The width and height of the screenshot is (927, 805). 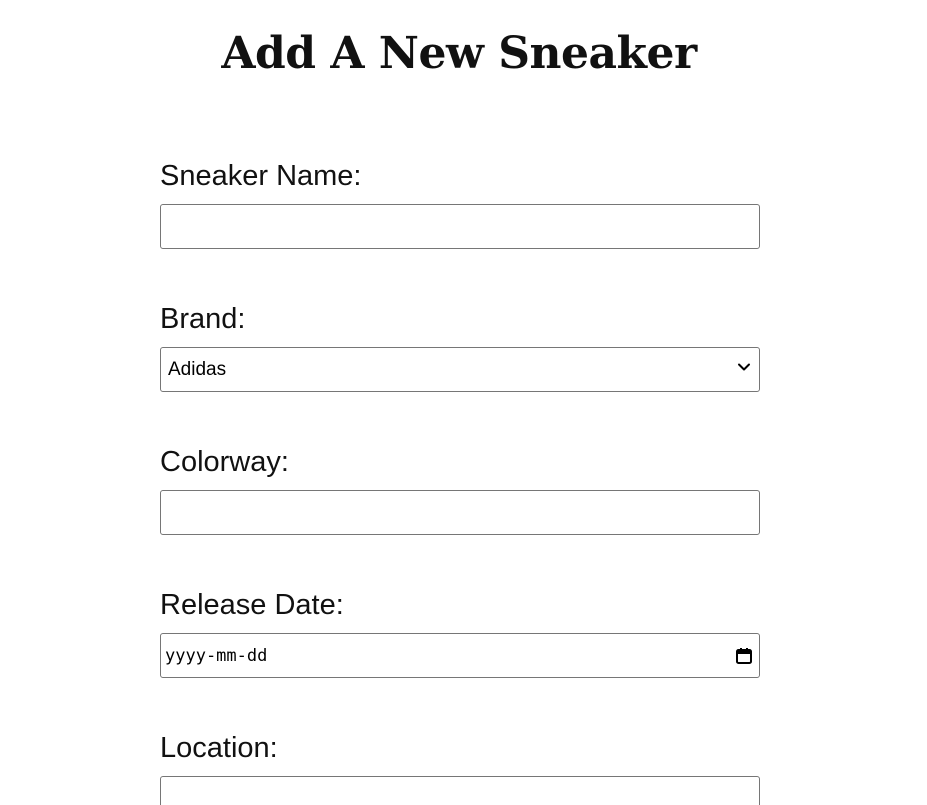 What do you see at coordinates (203, 319) in the screenshot?
I see `brand-label: Brand:` at bounding box center [203, 319].